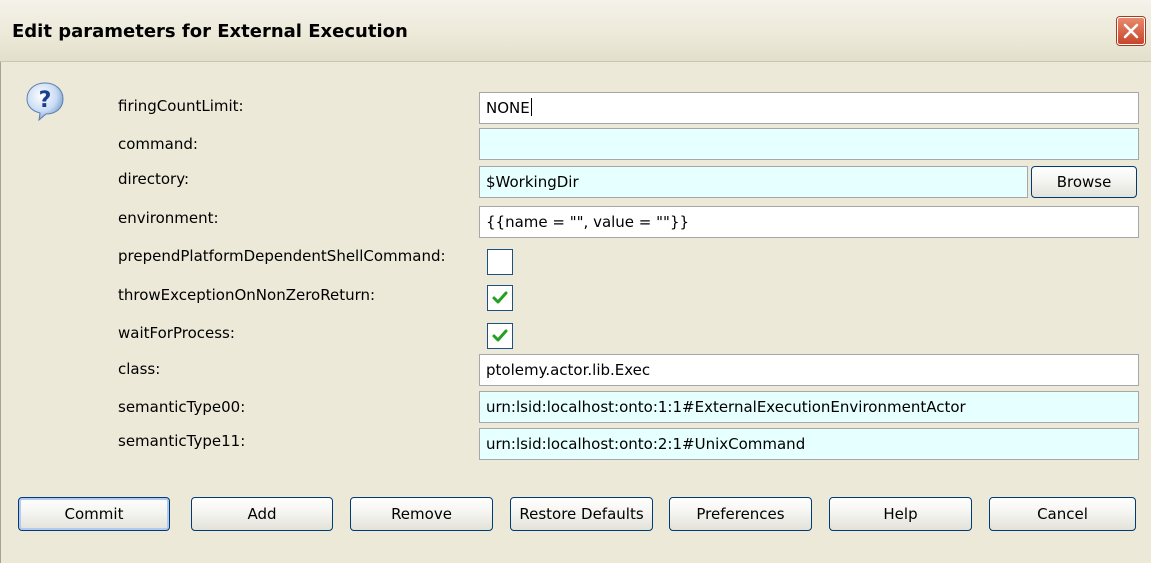 This screenshot has height=563, width=1151. Describe the element at coordinates (154, 179) in the screenshot. I see `param-label-directory: directory:` at that location.